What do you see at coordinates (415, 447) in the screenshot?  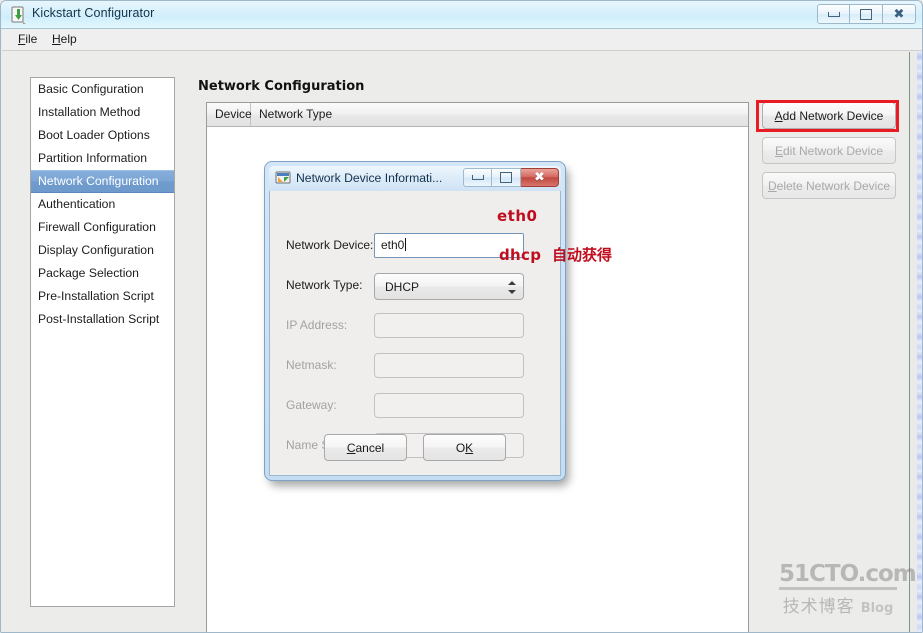 I see `dialog-footer: Cancel OK` at bounding box center [415, 447].